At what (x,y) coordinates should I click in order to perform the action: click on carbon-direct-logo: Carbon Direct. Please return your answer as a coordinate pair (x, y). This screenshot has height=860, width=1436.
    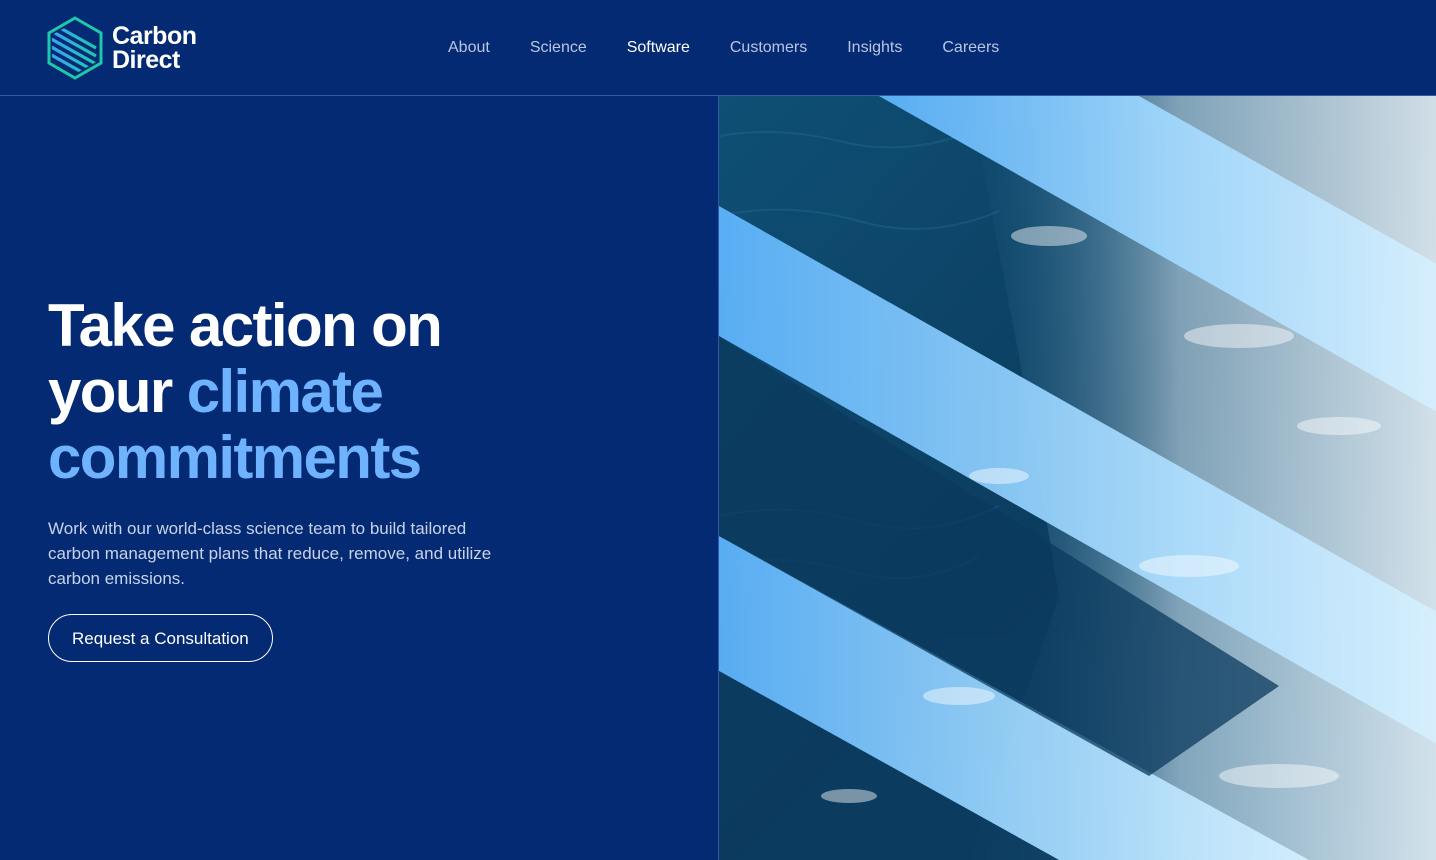
    Looking at the image, I should click on (121, 48).